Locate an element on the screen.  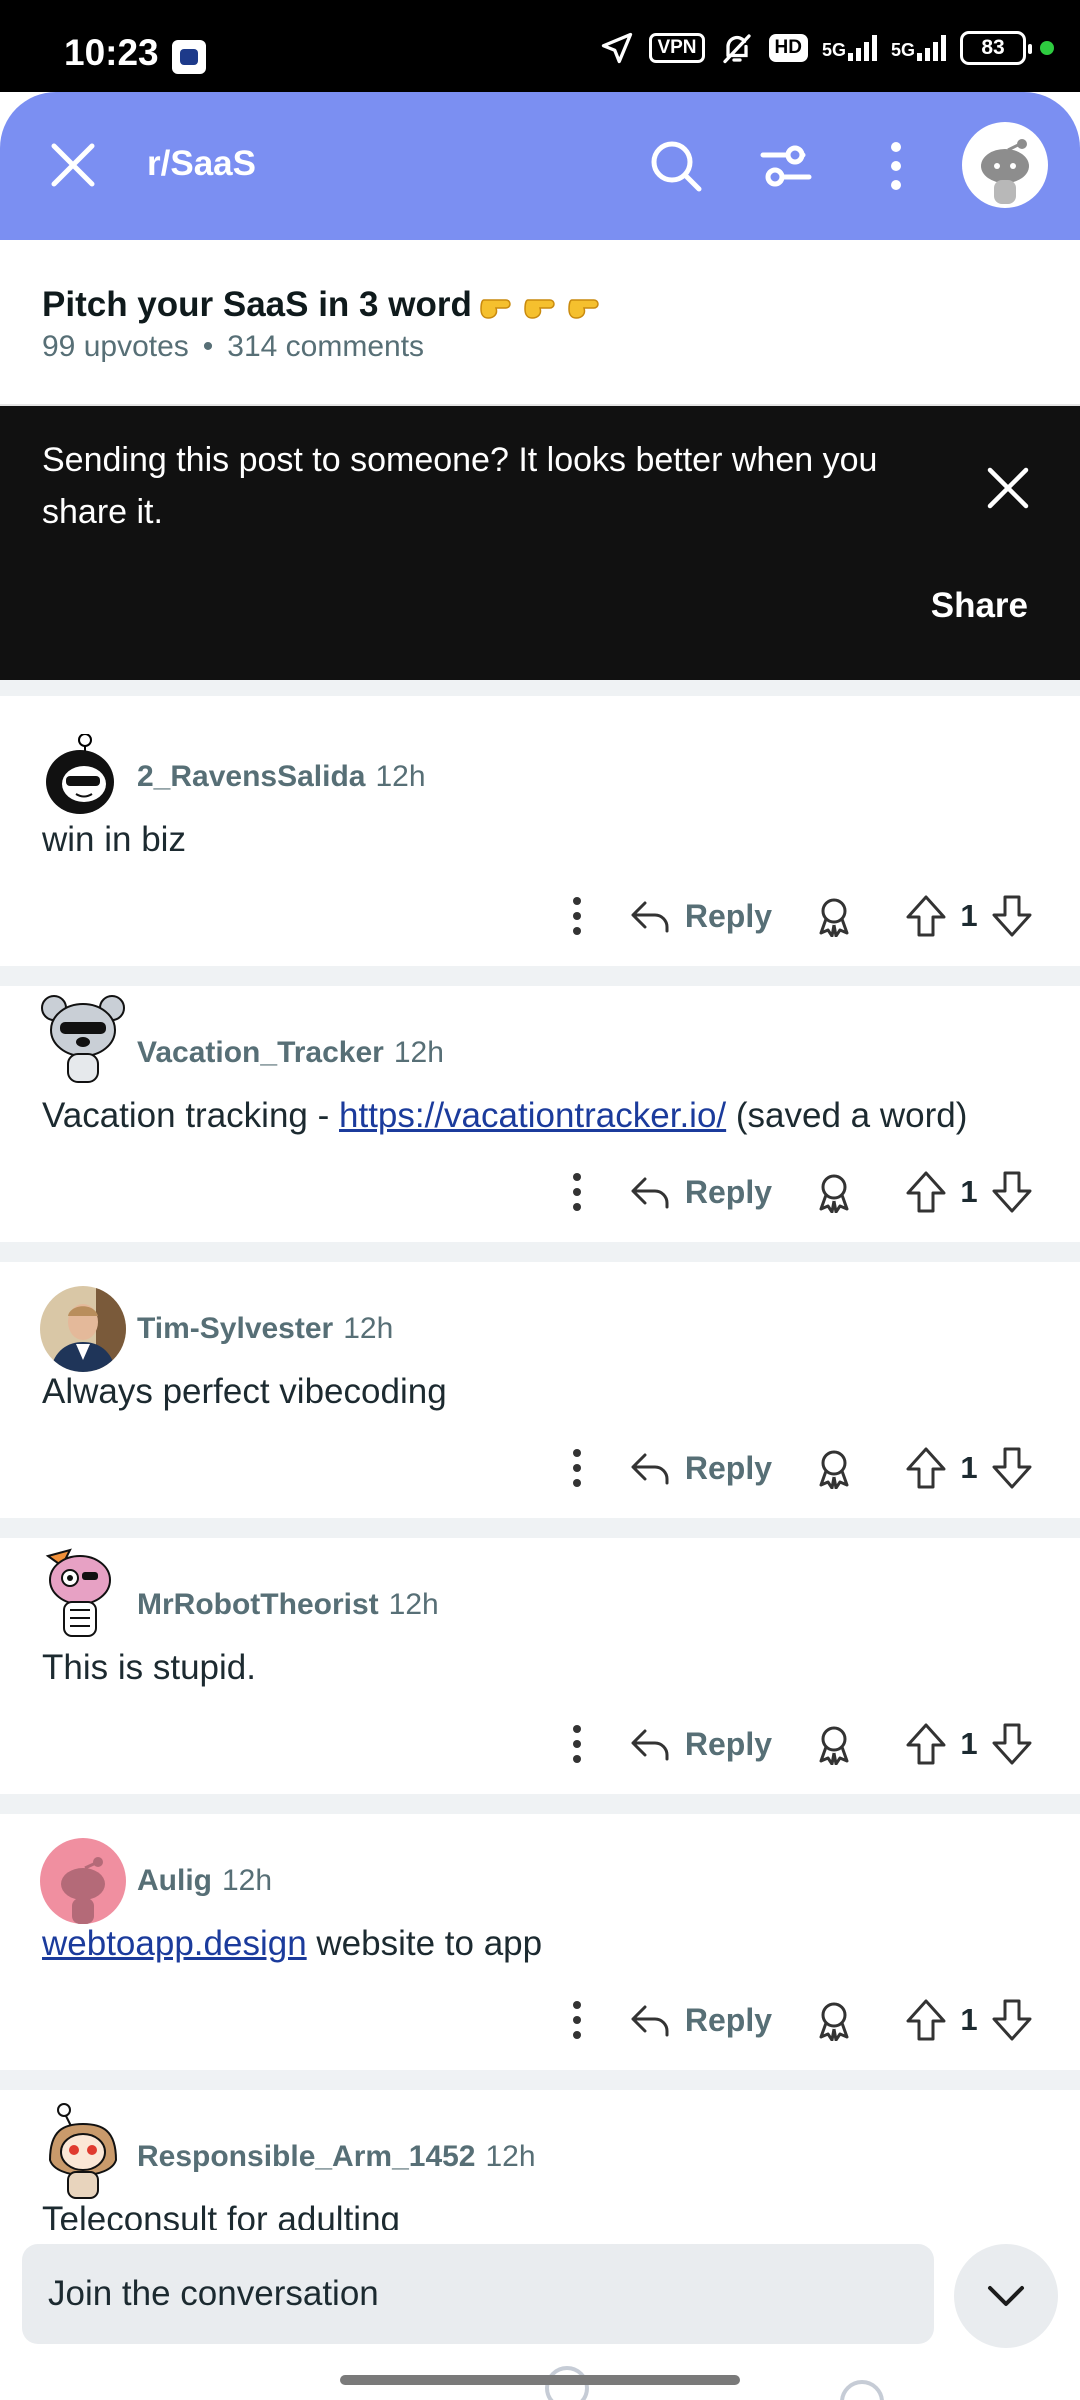
comment-link: webtoapp.design is located at coordinates (174, 1943).